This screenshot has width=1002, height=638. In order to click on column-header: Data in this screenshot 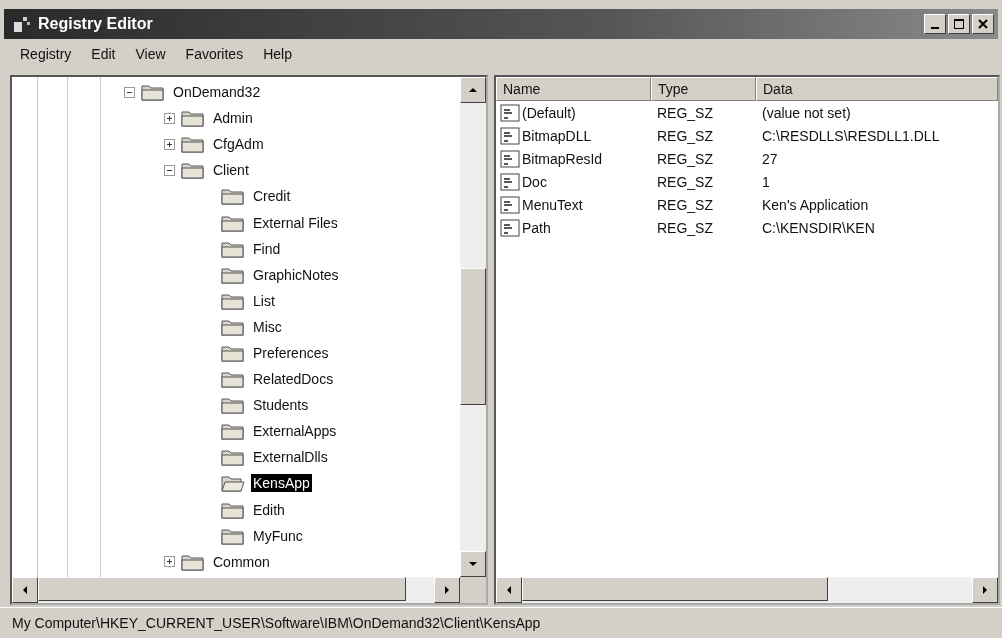, I will do `click(877, 89)`.